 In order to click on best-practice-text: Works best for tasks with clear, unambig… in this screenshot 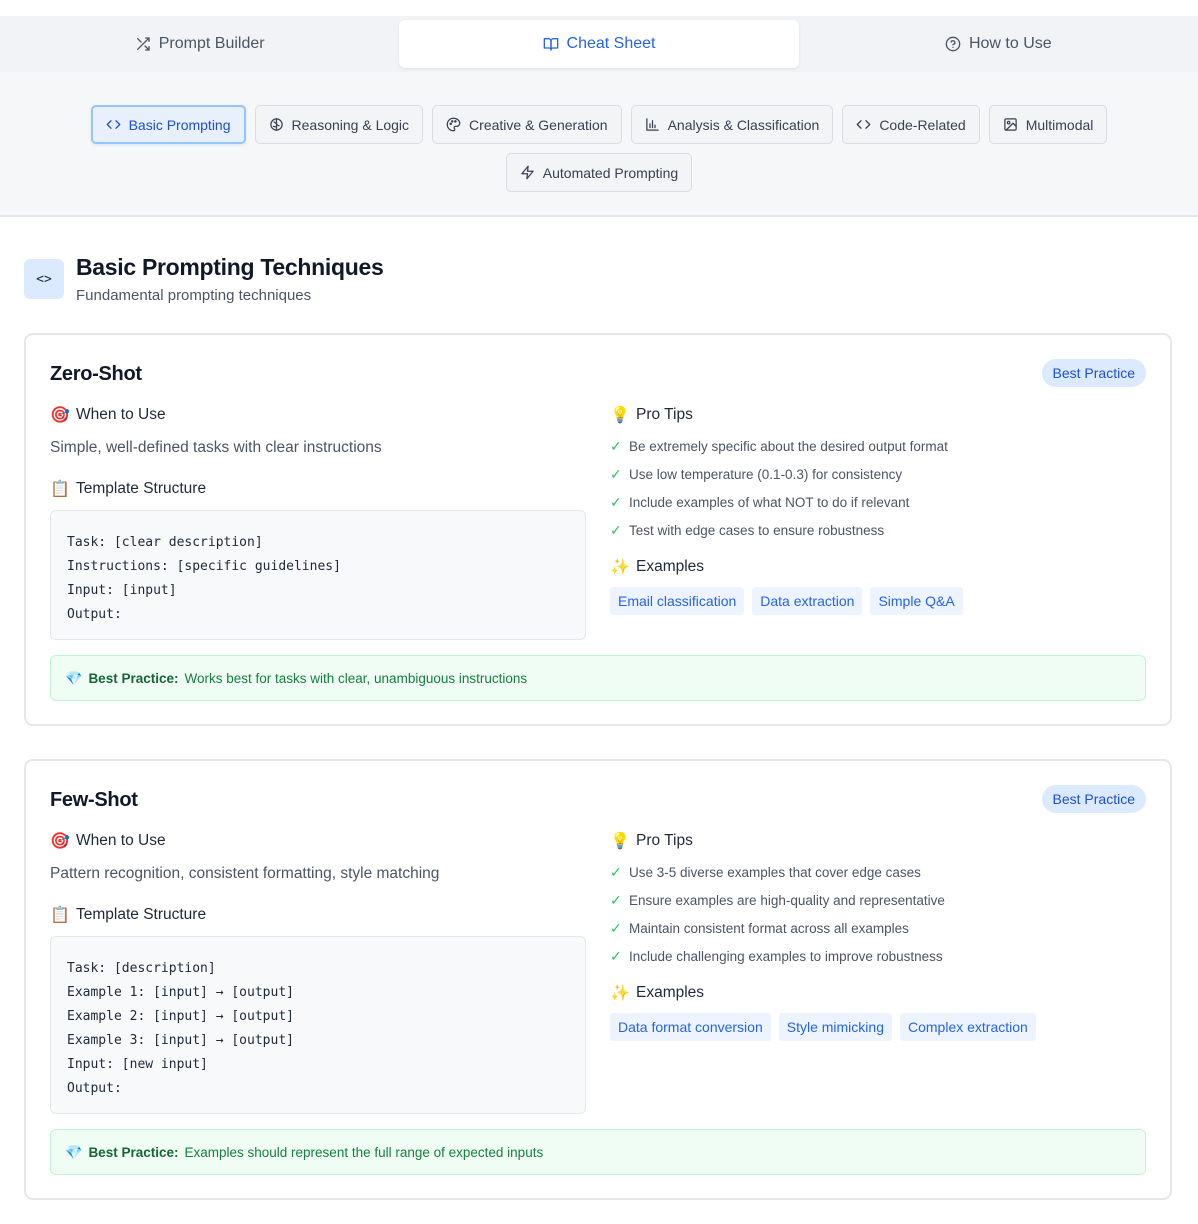, I will do `click(356, 678)`.